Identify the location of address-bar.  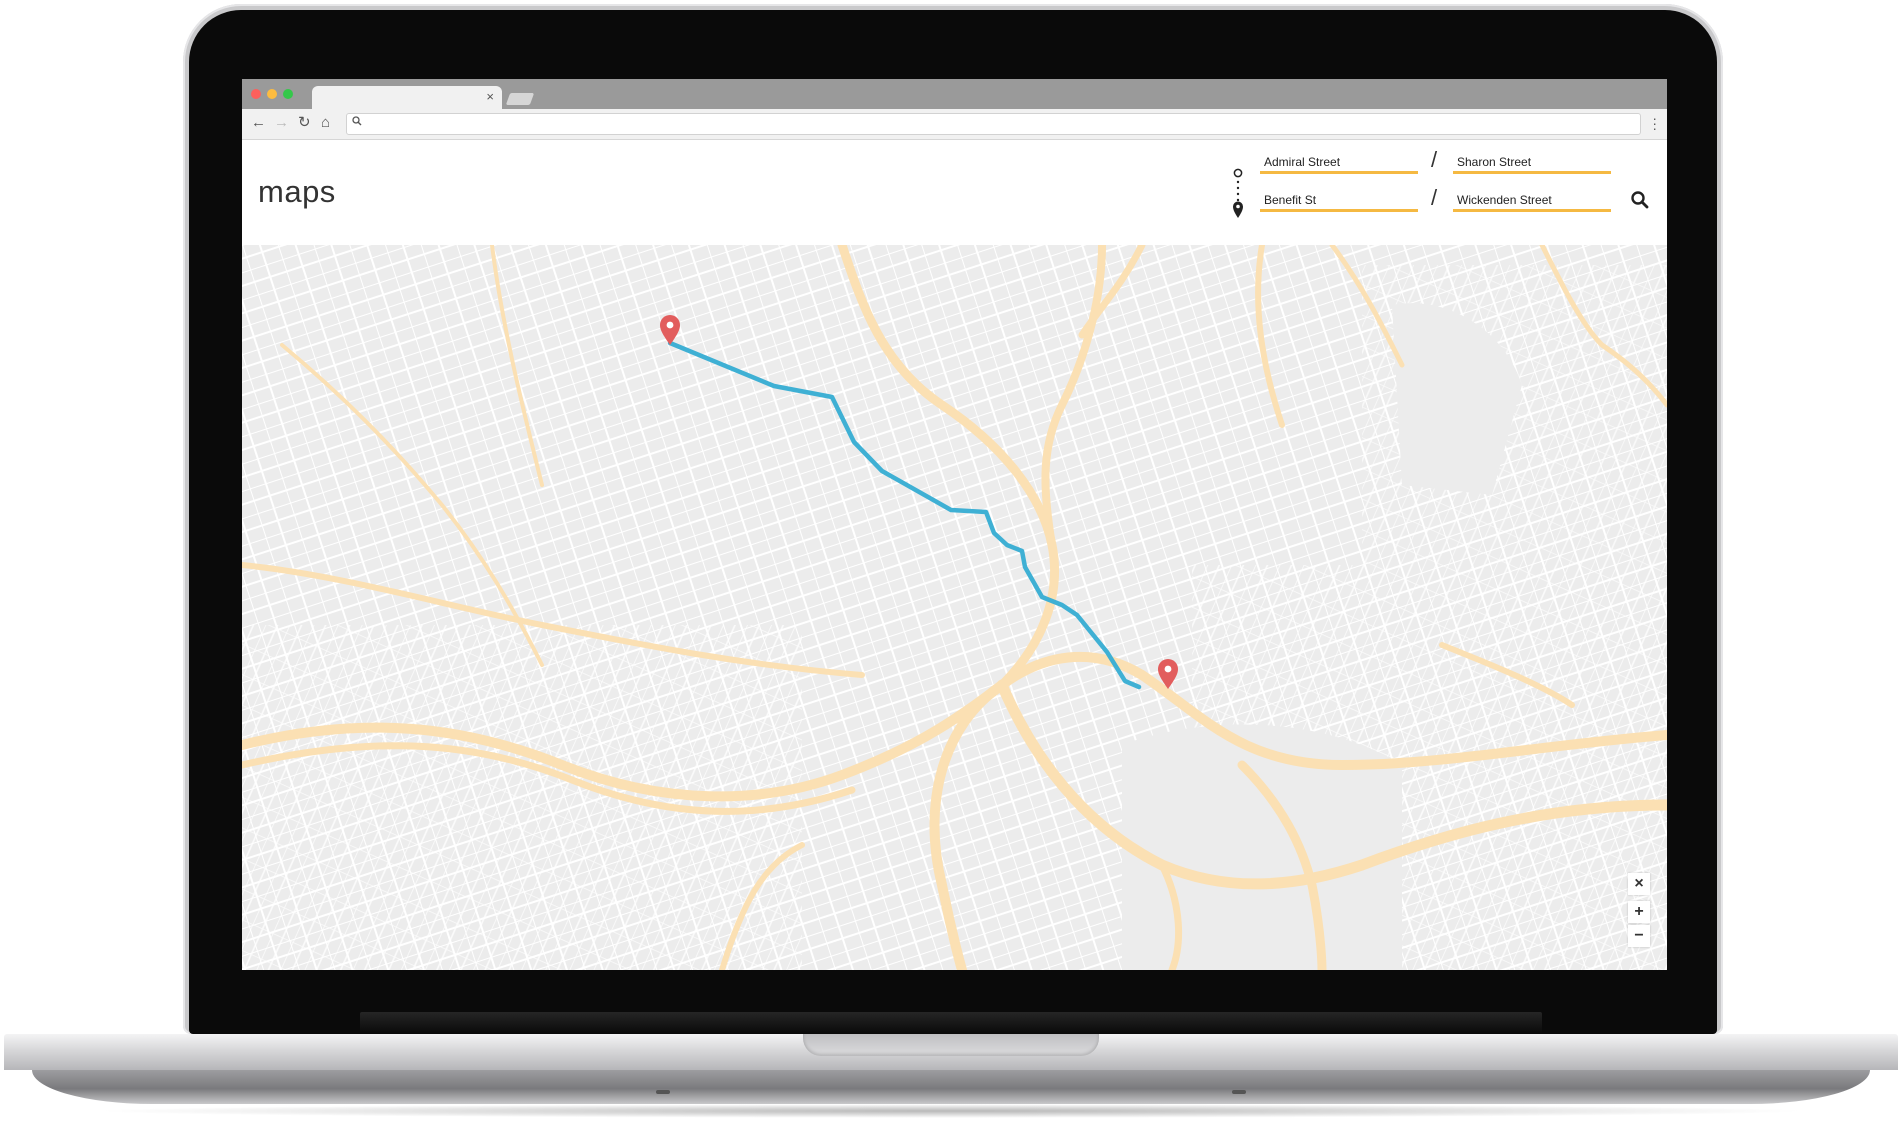
(993, 124).